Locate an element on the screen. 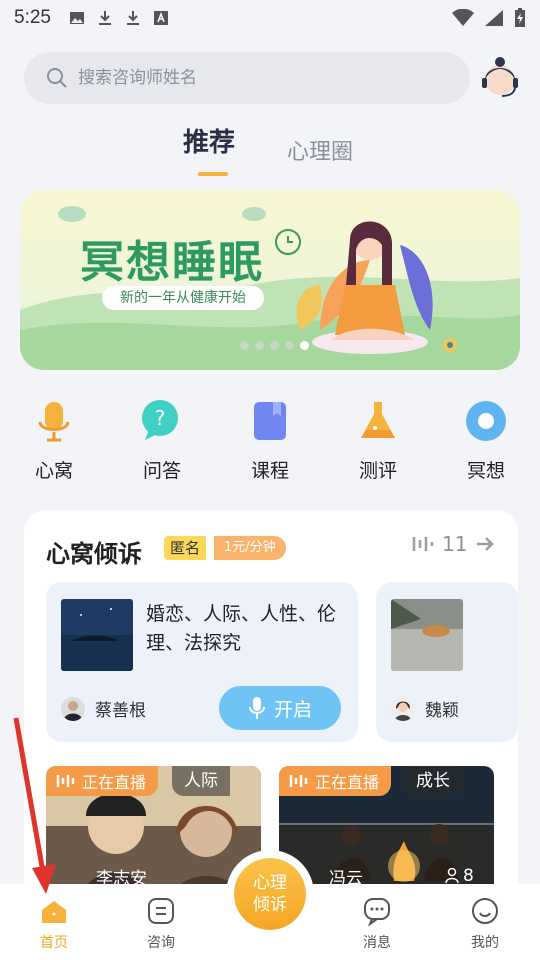 This screenshot has width=540, height=960. listener-card: 魏颖 is located at coordinates (447, 662).